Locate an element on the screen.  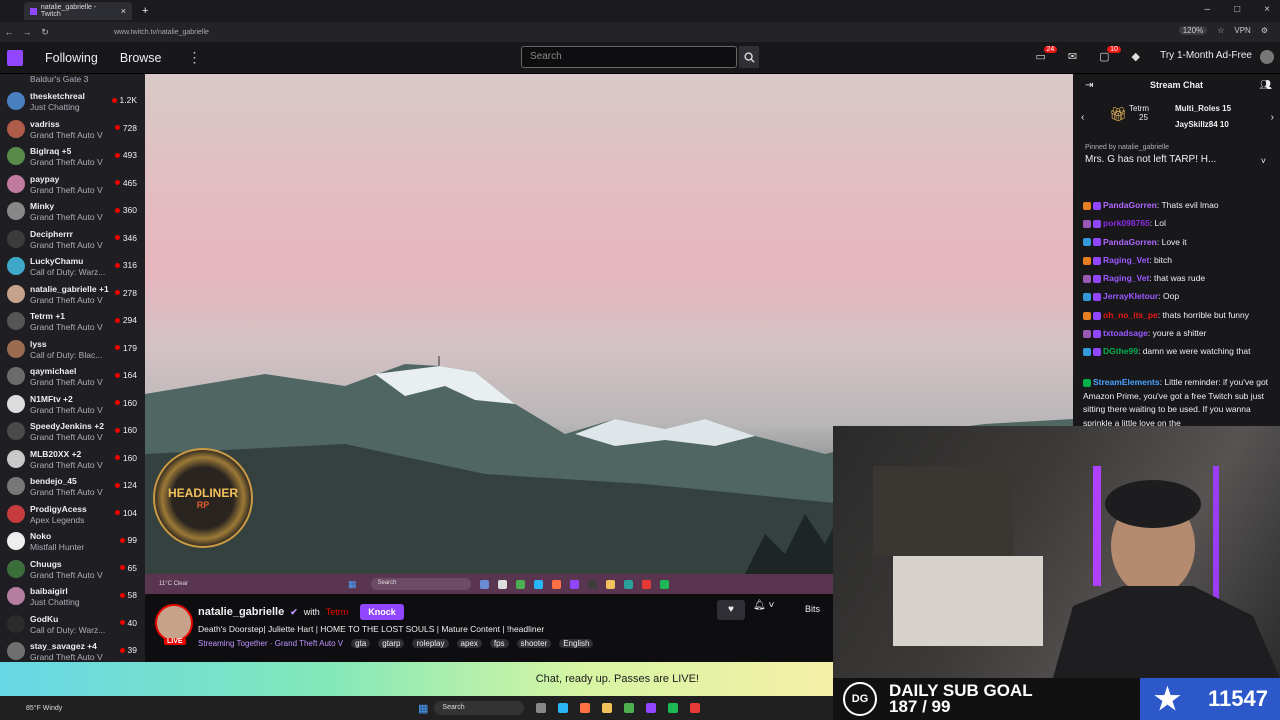
notification-bell-icon: 🔔︎ ˅ is located at coordinates (763, 605).